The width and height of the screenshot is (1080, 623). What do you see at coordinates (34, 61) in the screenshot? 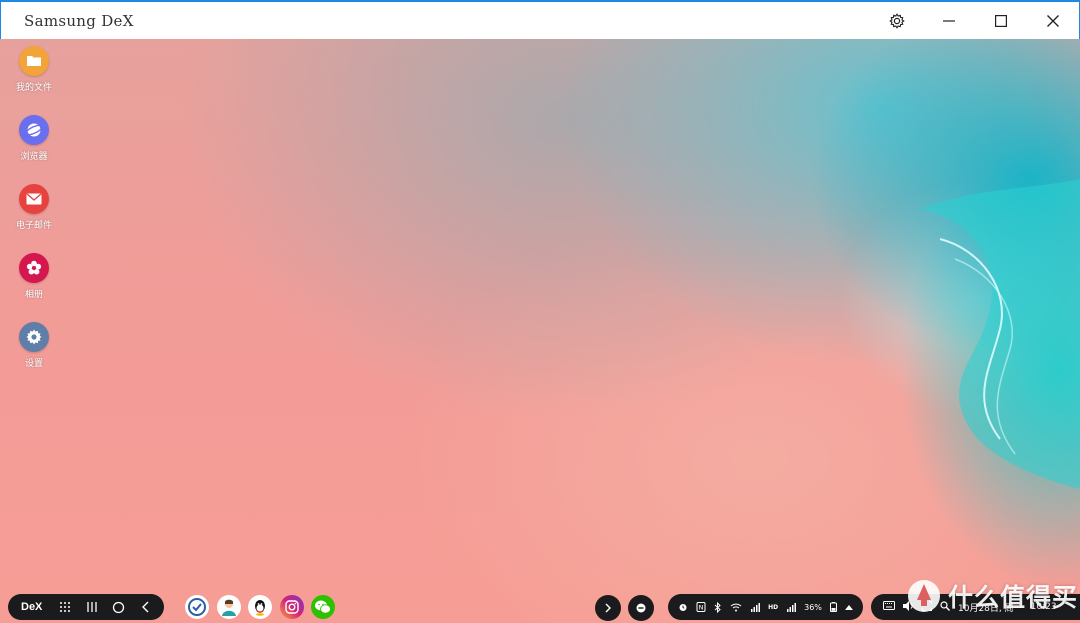
I see `folder-icon` at bounding box center [34, 61].